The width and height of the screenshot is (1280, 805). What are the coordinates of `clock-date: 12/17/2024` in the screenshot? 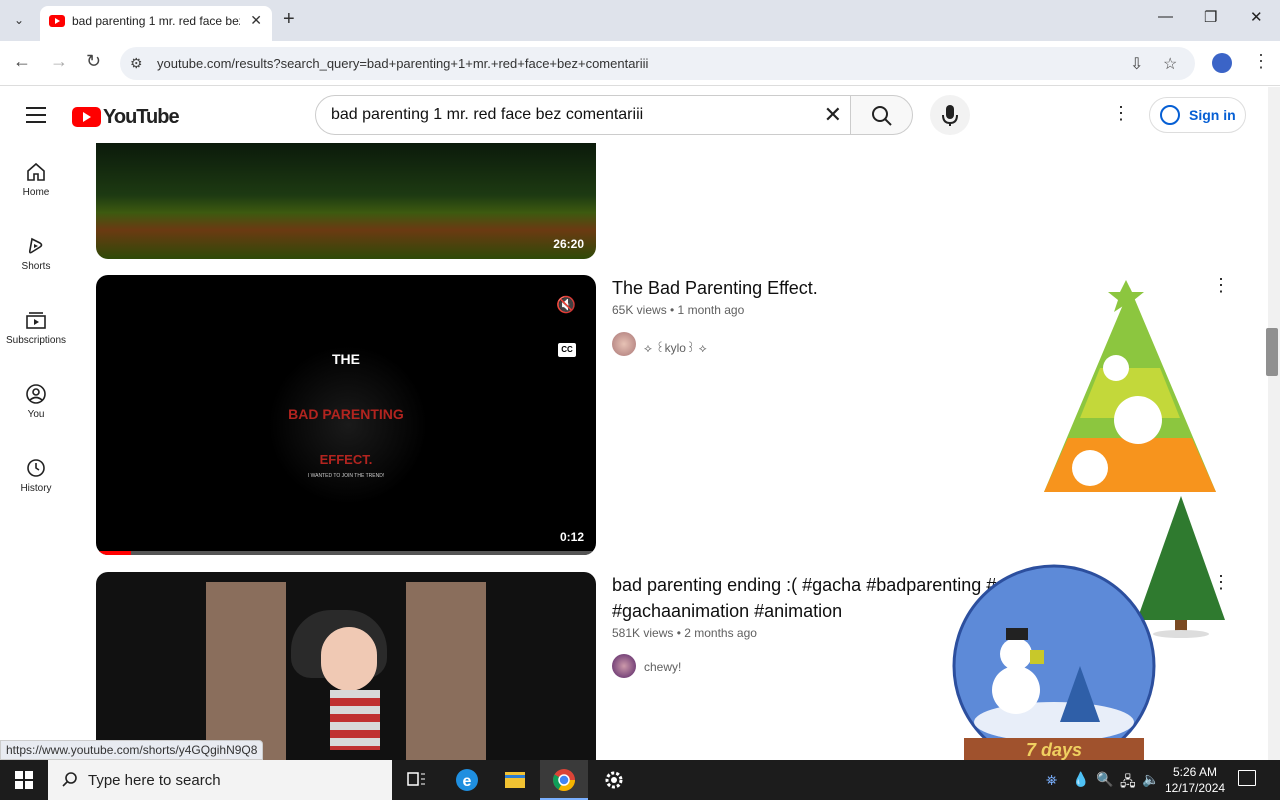 It's located at (1195, 788).